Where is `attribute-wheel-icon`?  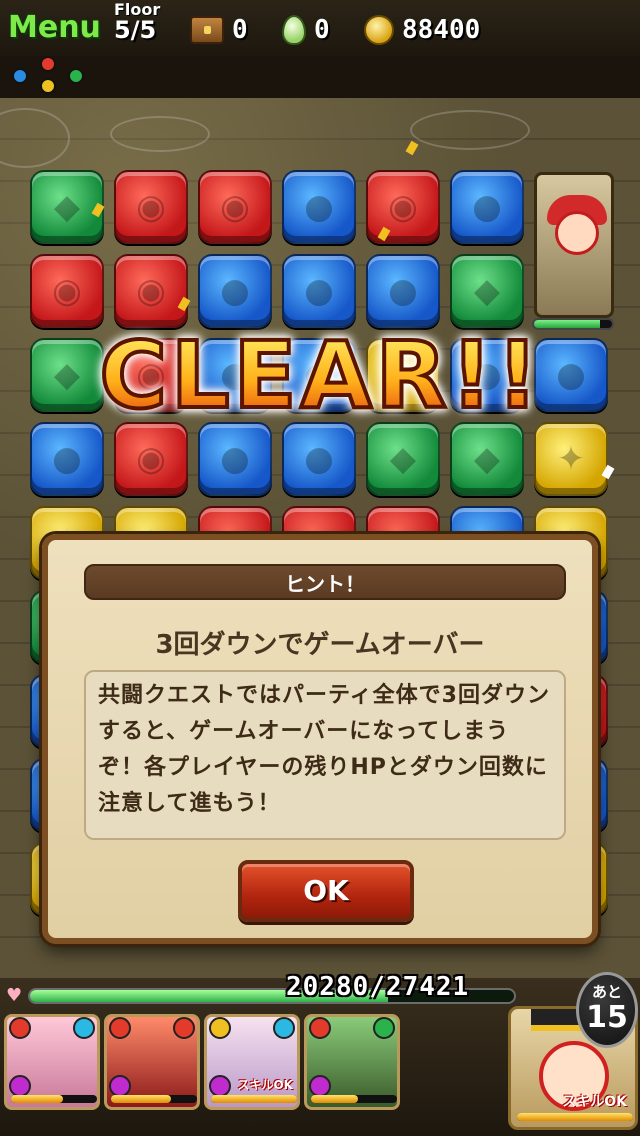 attribute-wheel-icon is located at coordinates (48, 77).